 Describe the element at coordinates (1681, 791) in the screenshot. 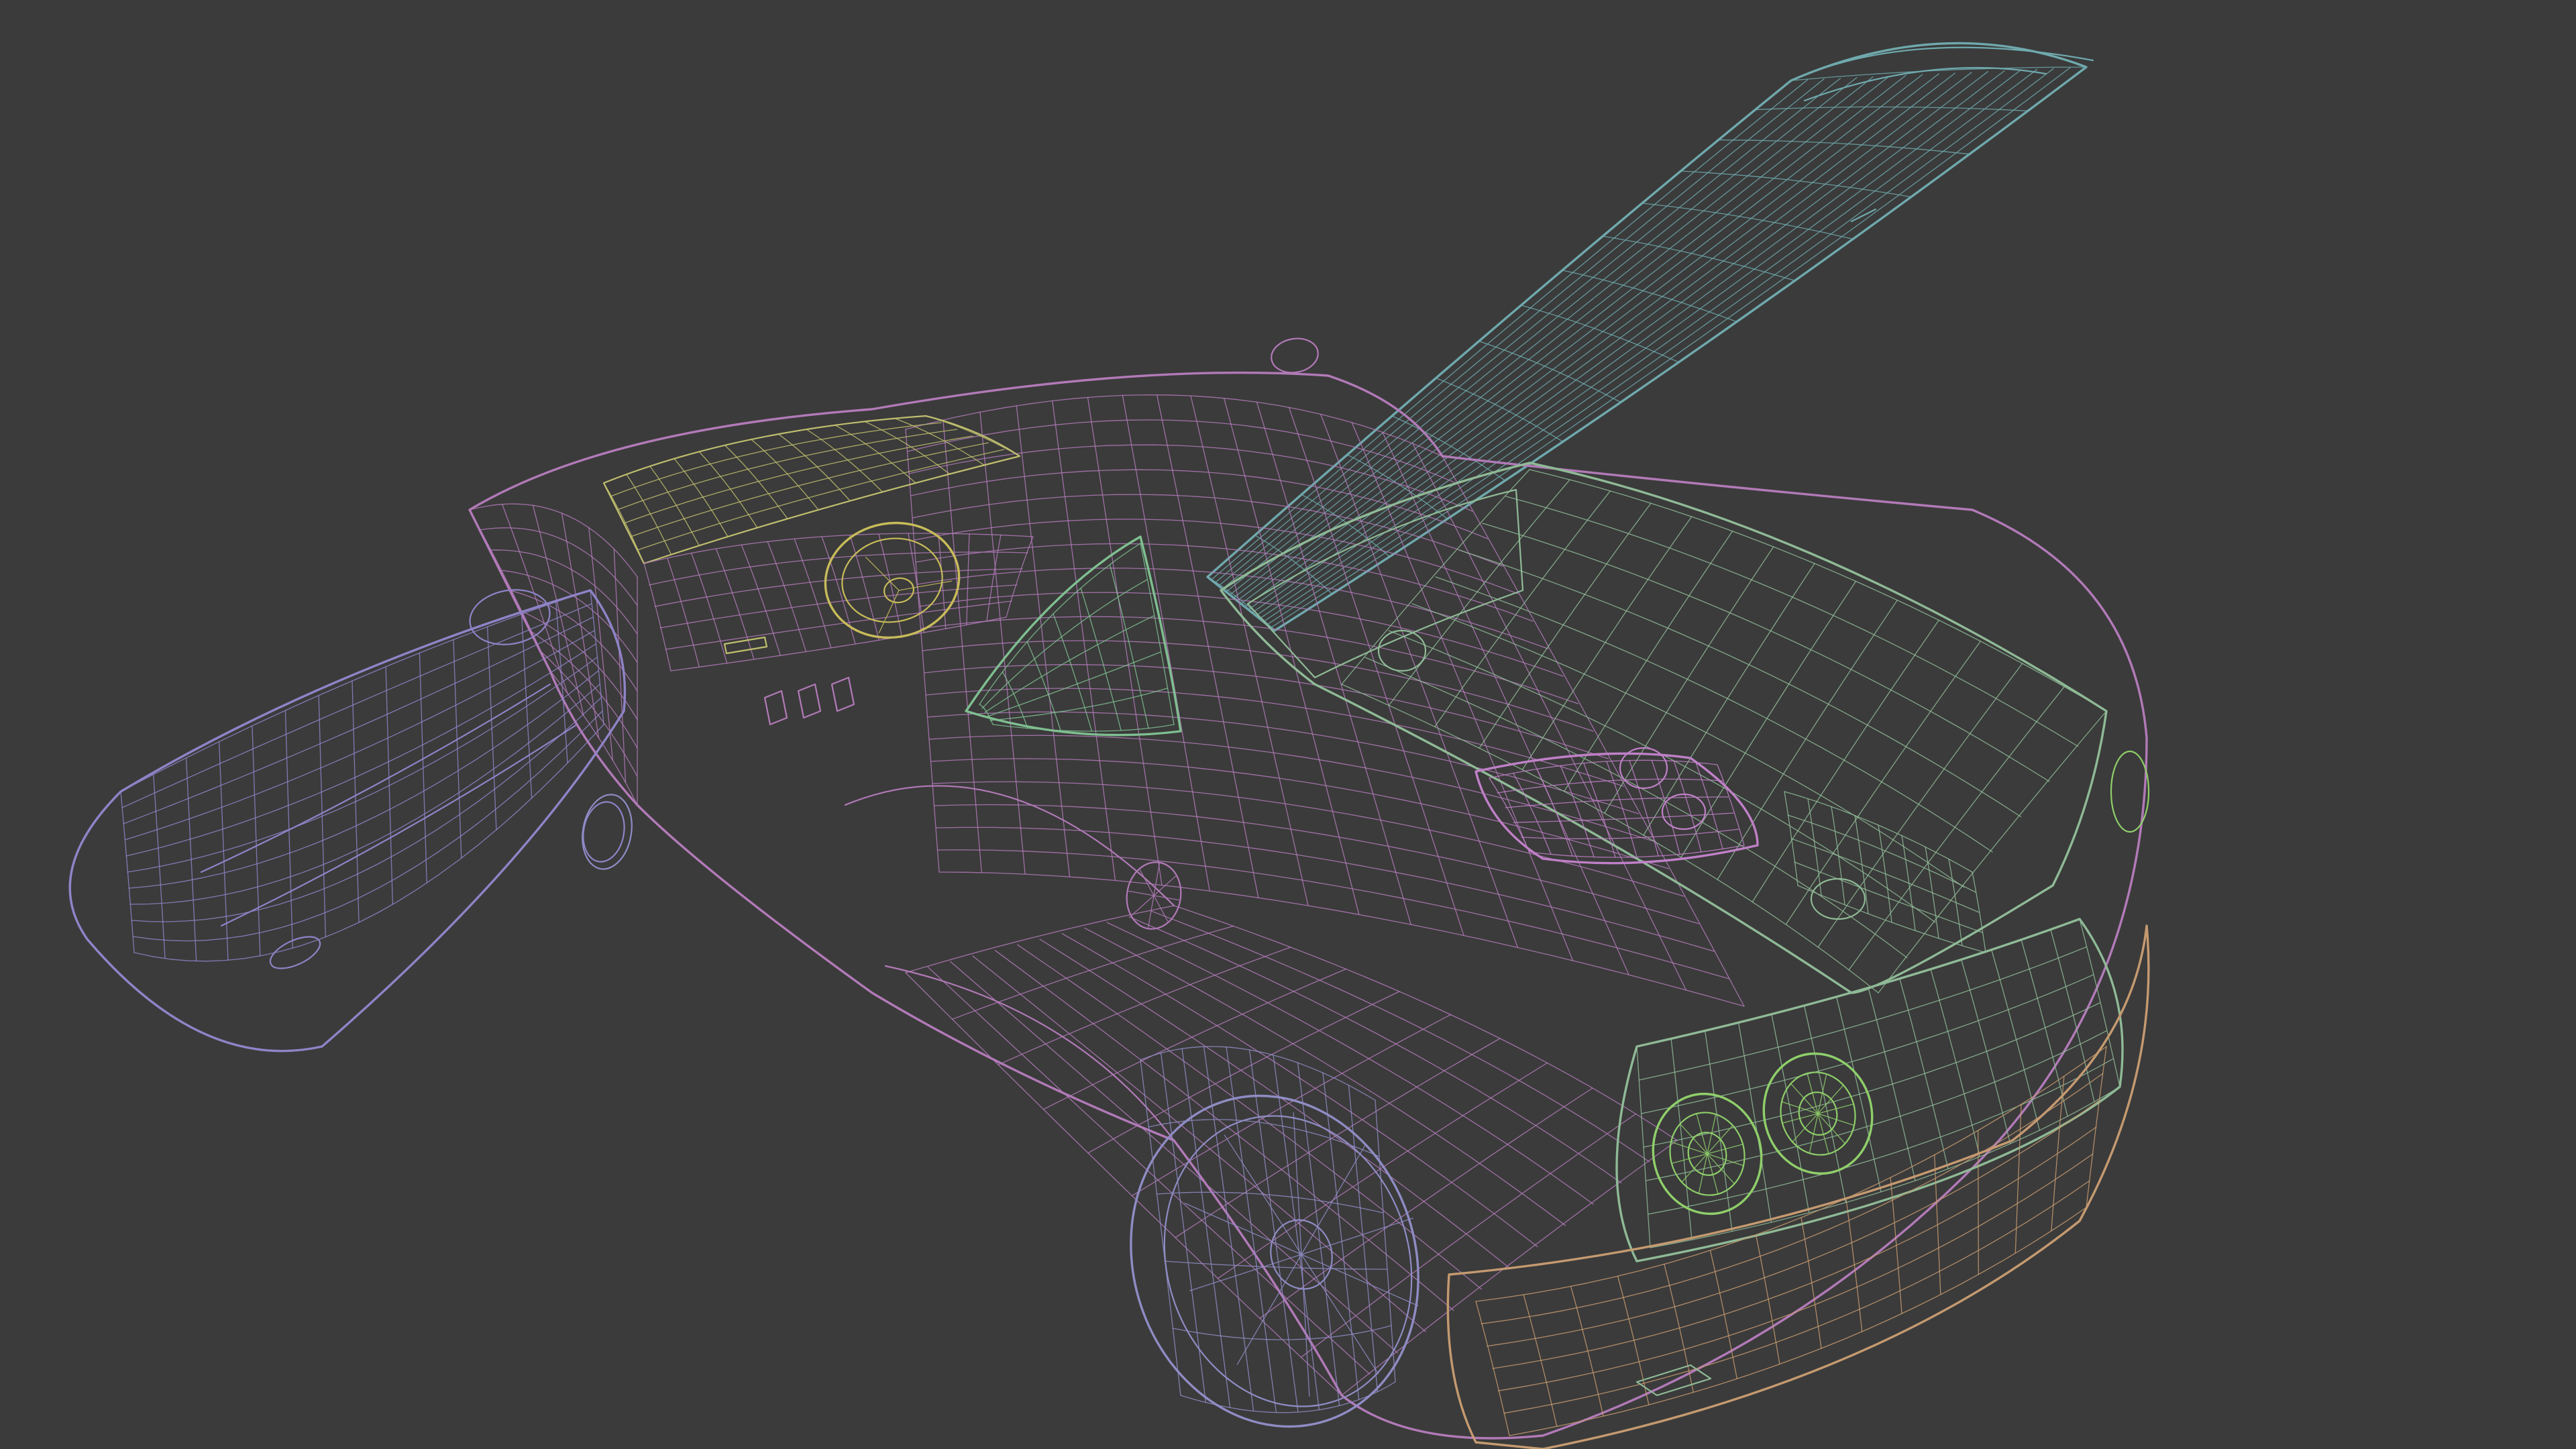

I see `engine` at that location.